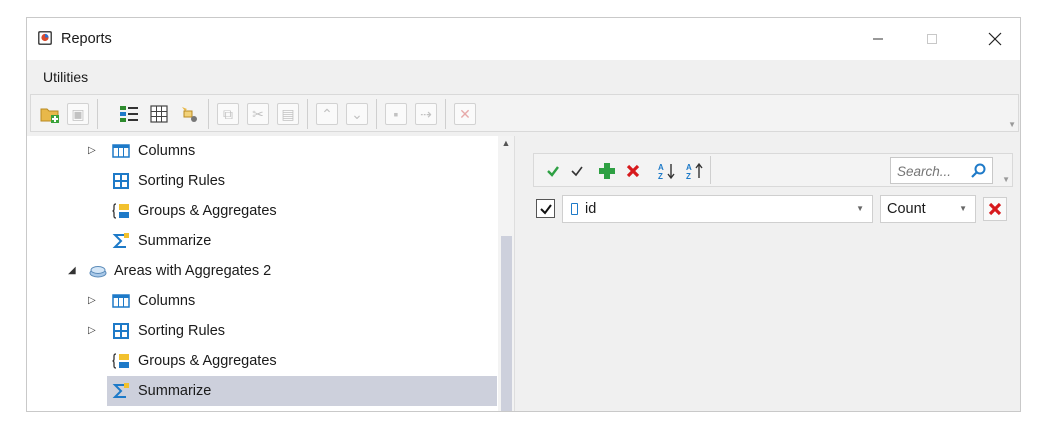 Image resolution: width=1050 pixels, height=437 pixels. I want to click on remove-aggregate-button, so click(633, 171).